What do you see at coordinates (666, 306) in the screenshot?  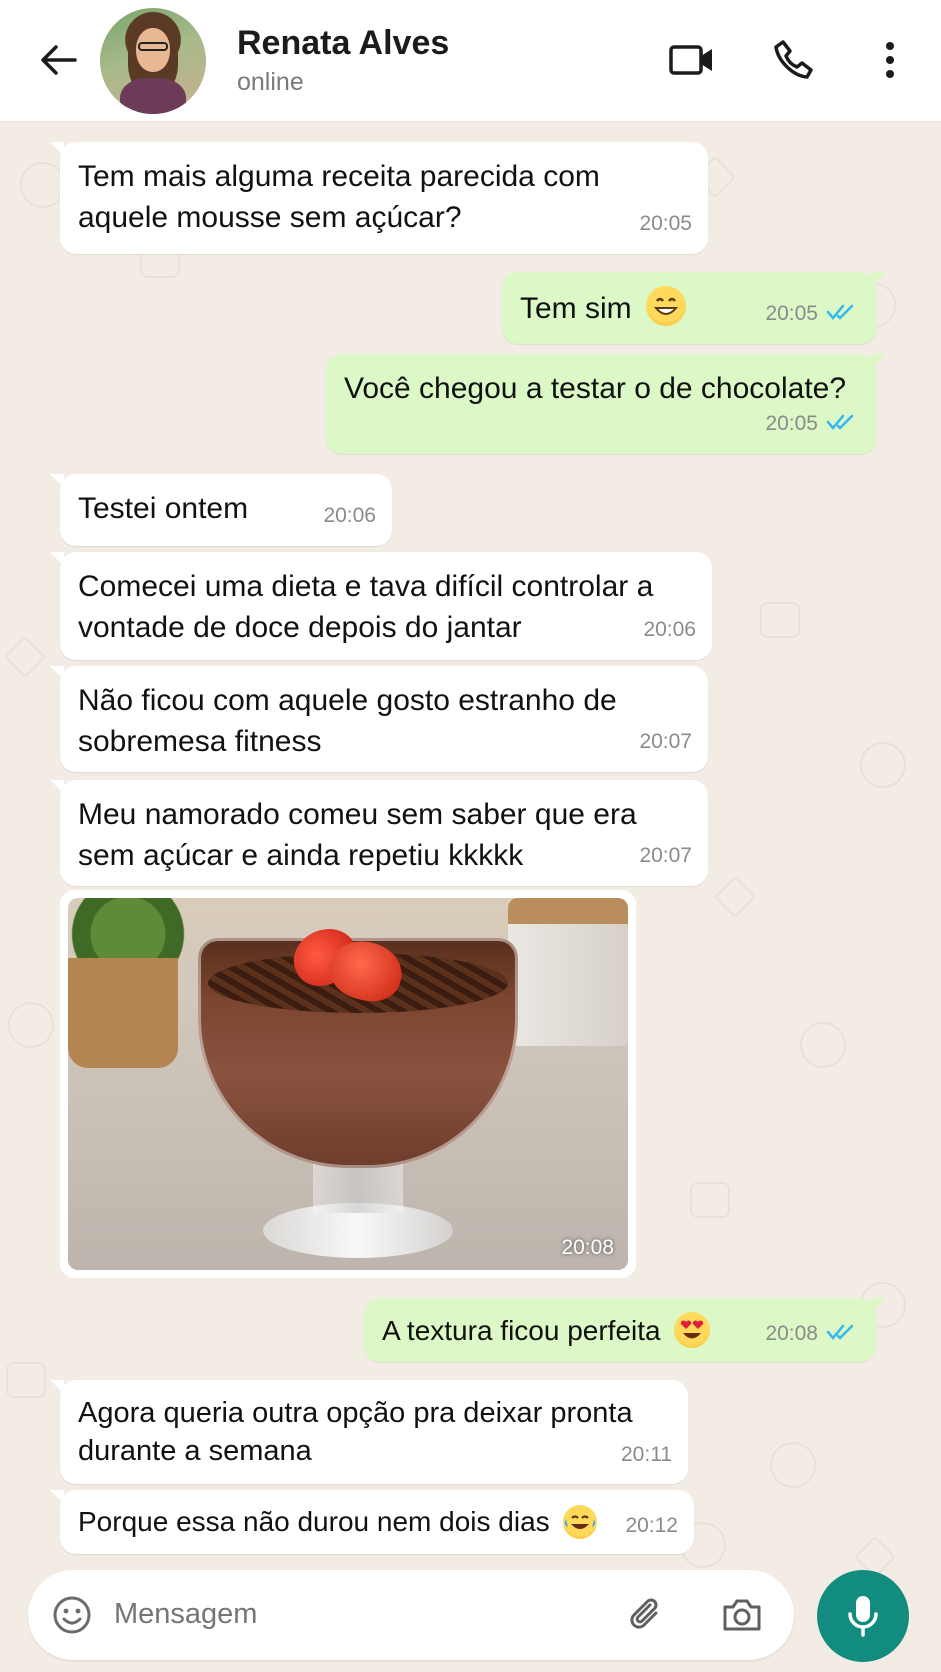 I see `grinning-face-emoji-icon` at bounding box center [666, 306].